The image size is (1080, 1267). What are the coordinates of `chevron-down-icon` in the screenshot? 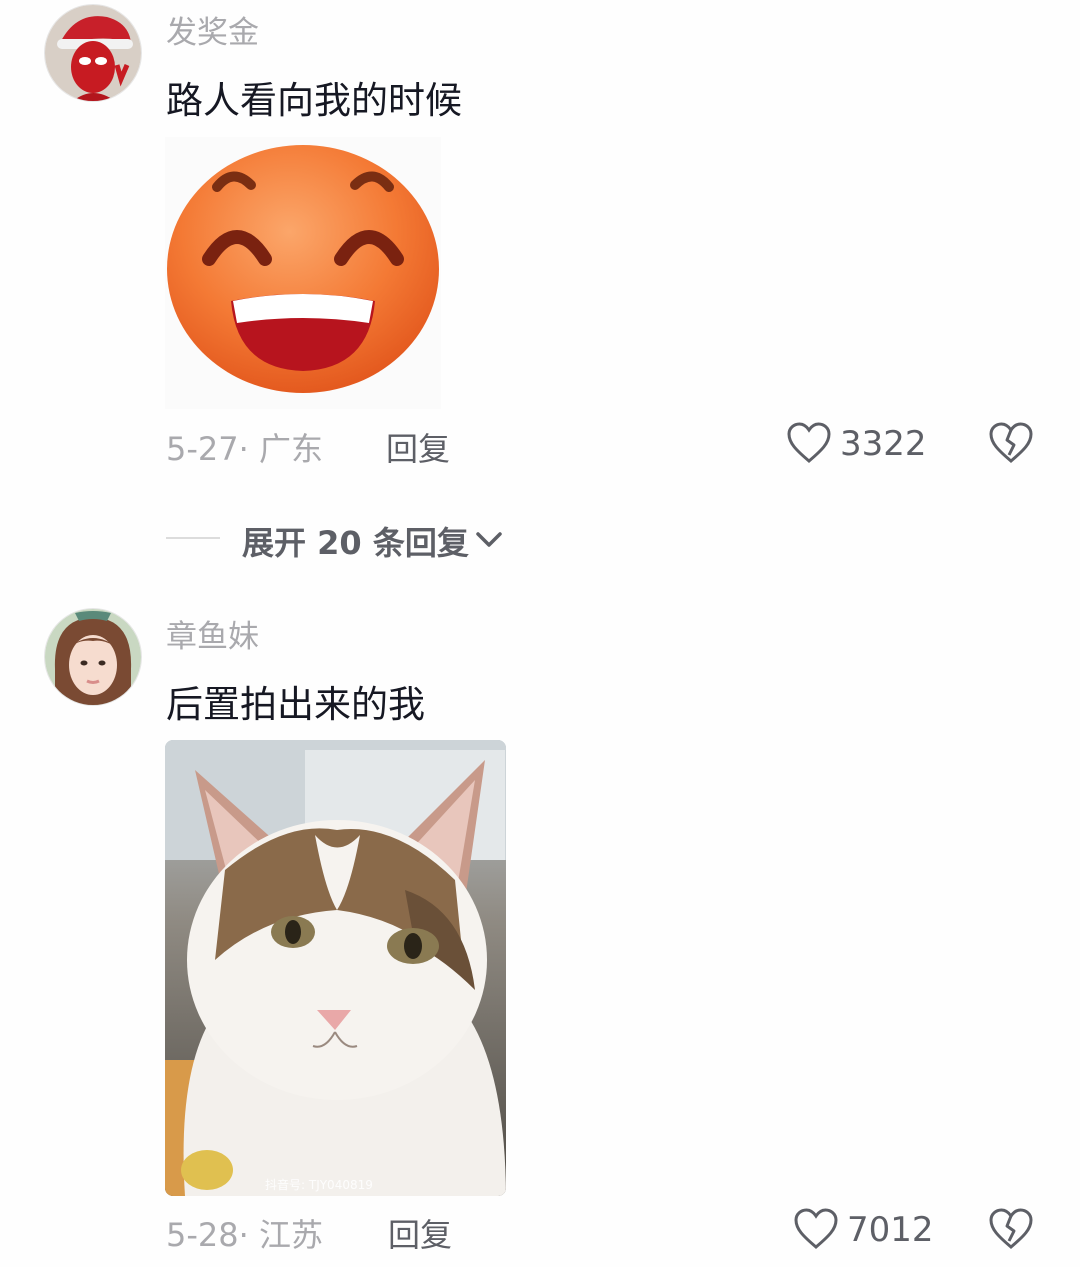 It's located at (489, 541).